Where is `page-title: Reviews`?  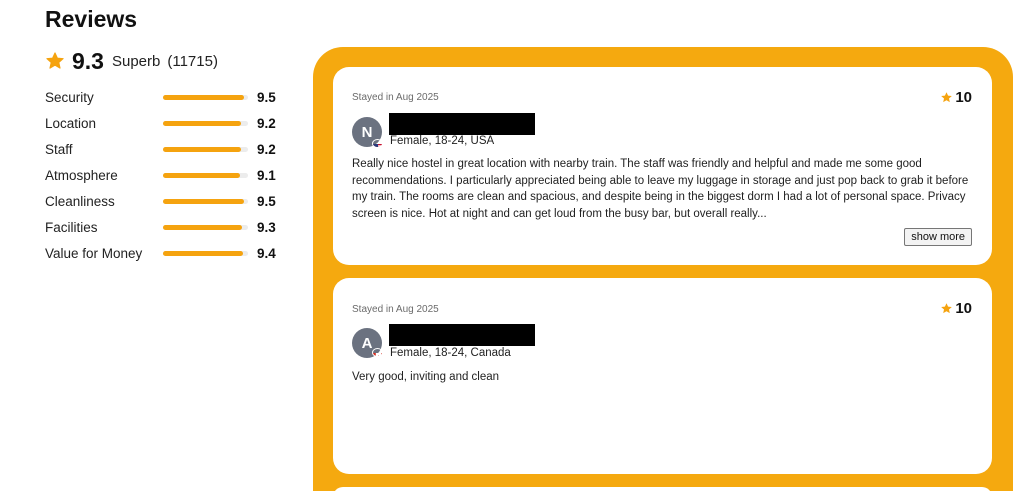
page-title: Reviews is located at coordinates (91, 19).